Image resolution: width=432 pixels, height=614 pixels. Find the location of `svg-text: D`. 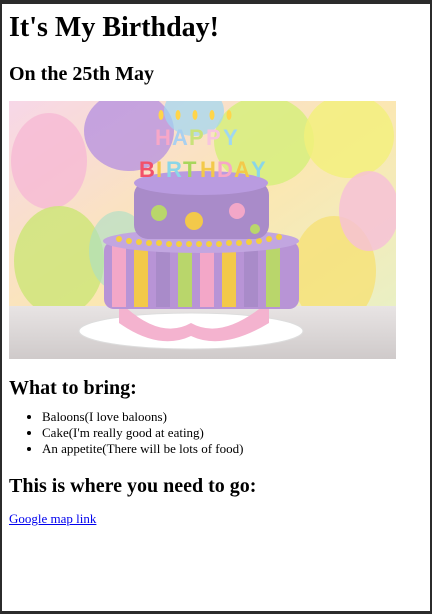

svg-text: D is located at coordinates (225, 169).